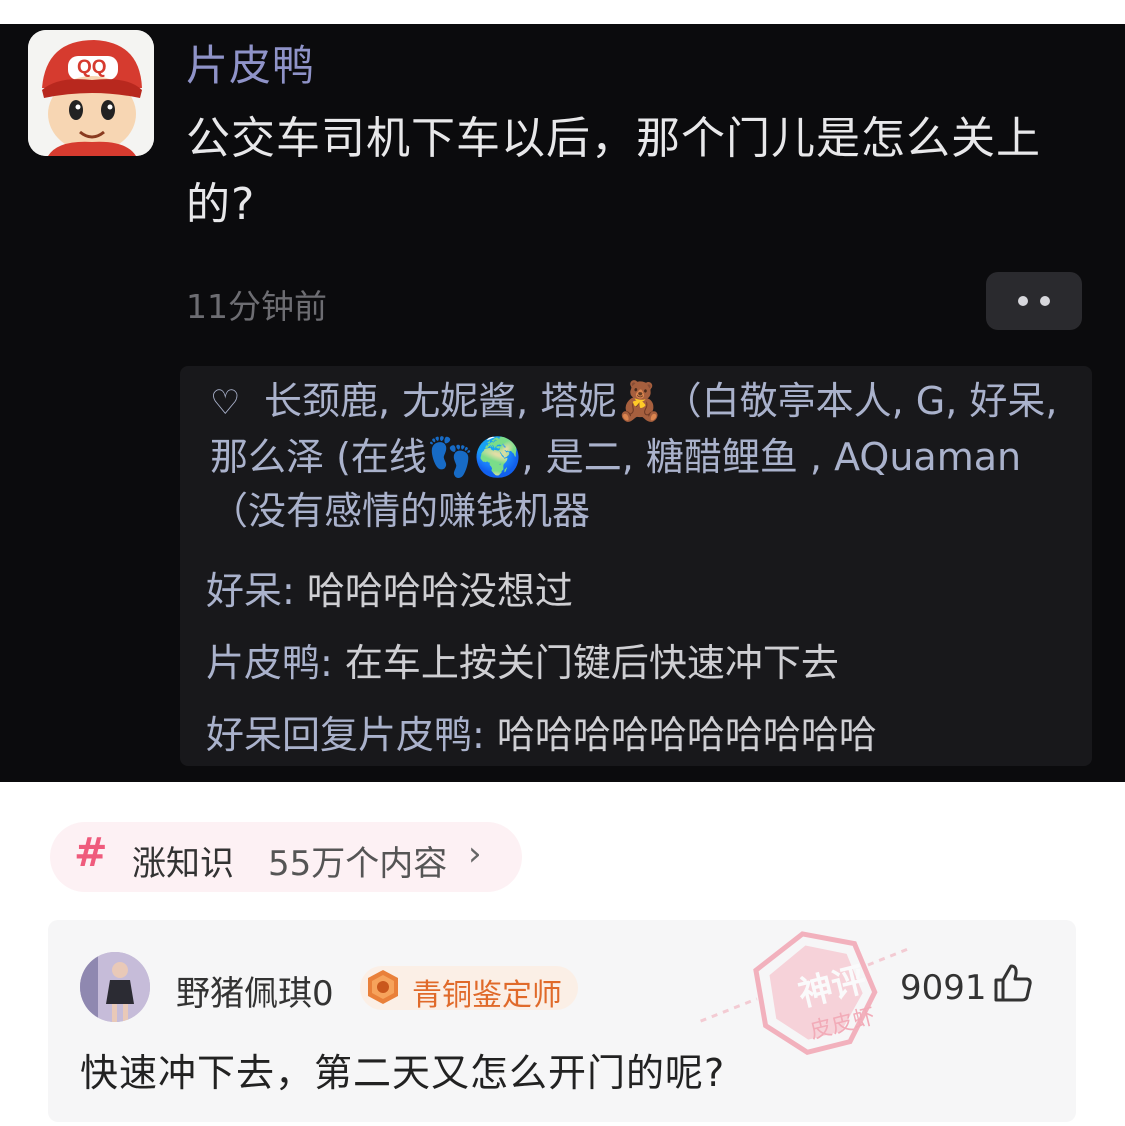 The width and height of the screenshot is (1125, 1126). I want to click on author-avatar: QQ, so click(91, 93).